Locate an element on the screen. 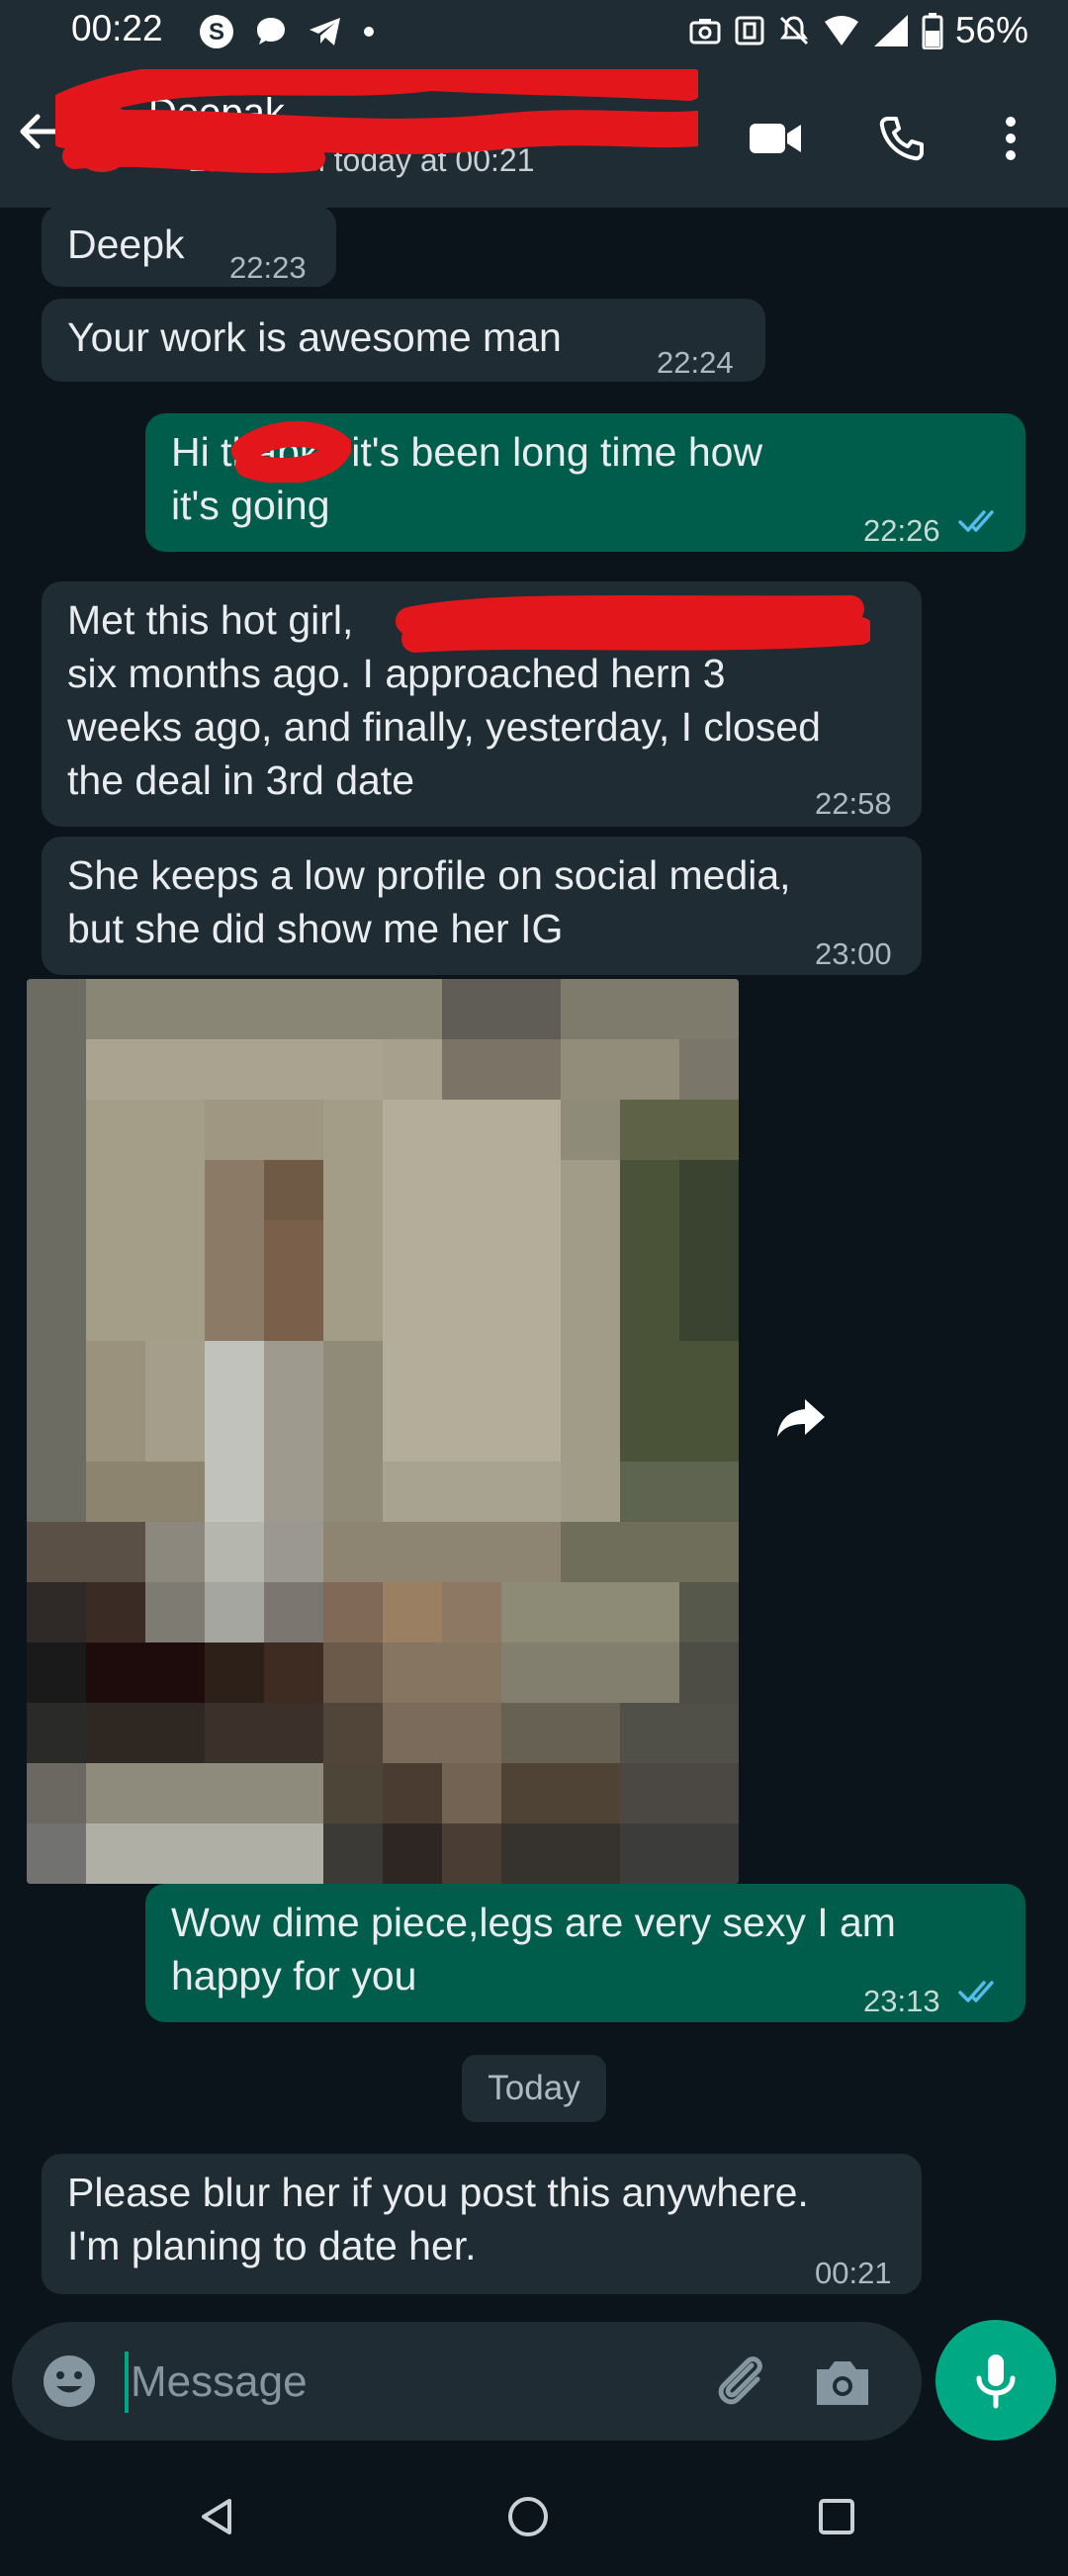  chat-header: Deepak Last seen today at 00:21 is located at coordinates (534, 135).